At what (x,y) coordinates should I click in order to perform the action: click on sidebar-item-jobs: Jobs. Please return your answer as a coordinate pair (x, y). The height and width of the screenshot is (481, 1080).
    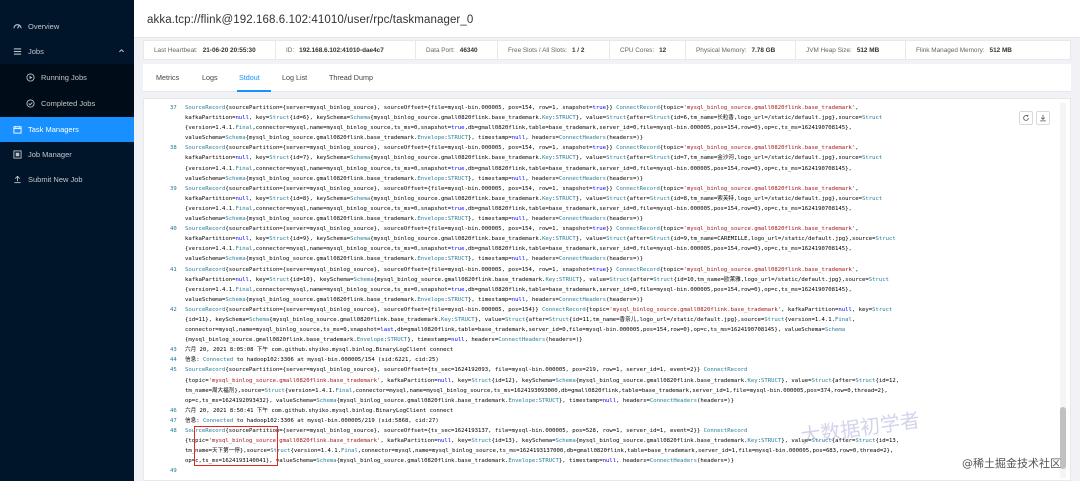
    Looking at the image, I should click on (67, 51).